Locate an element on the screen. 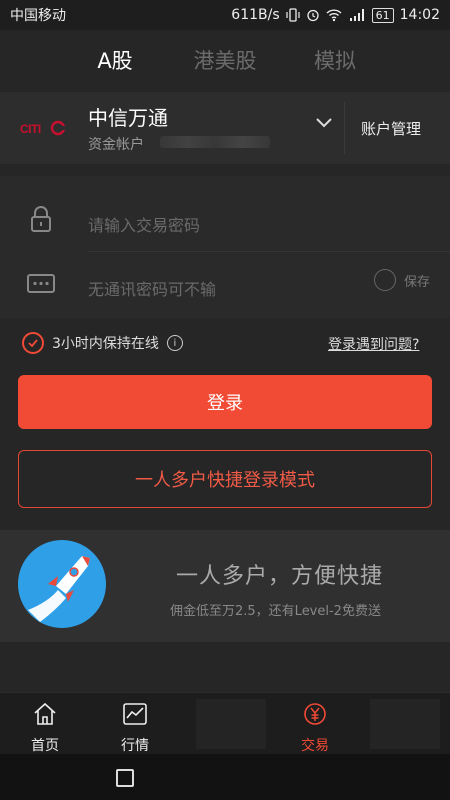  check-icon is located at coordinates (33, 343).